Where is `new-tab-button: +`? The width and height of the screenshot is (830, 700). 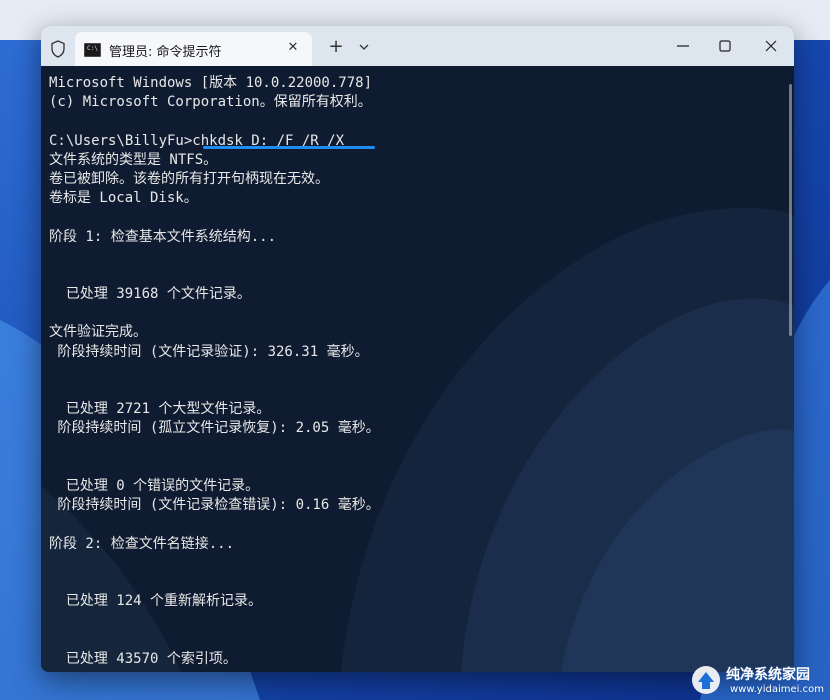
new-tab-button: + is located at coordinates (336, 47).